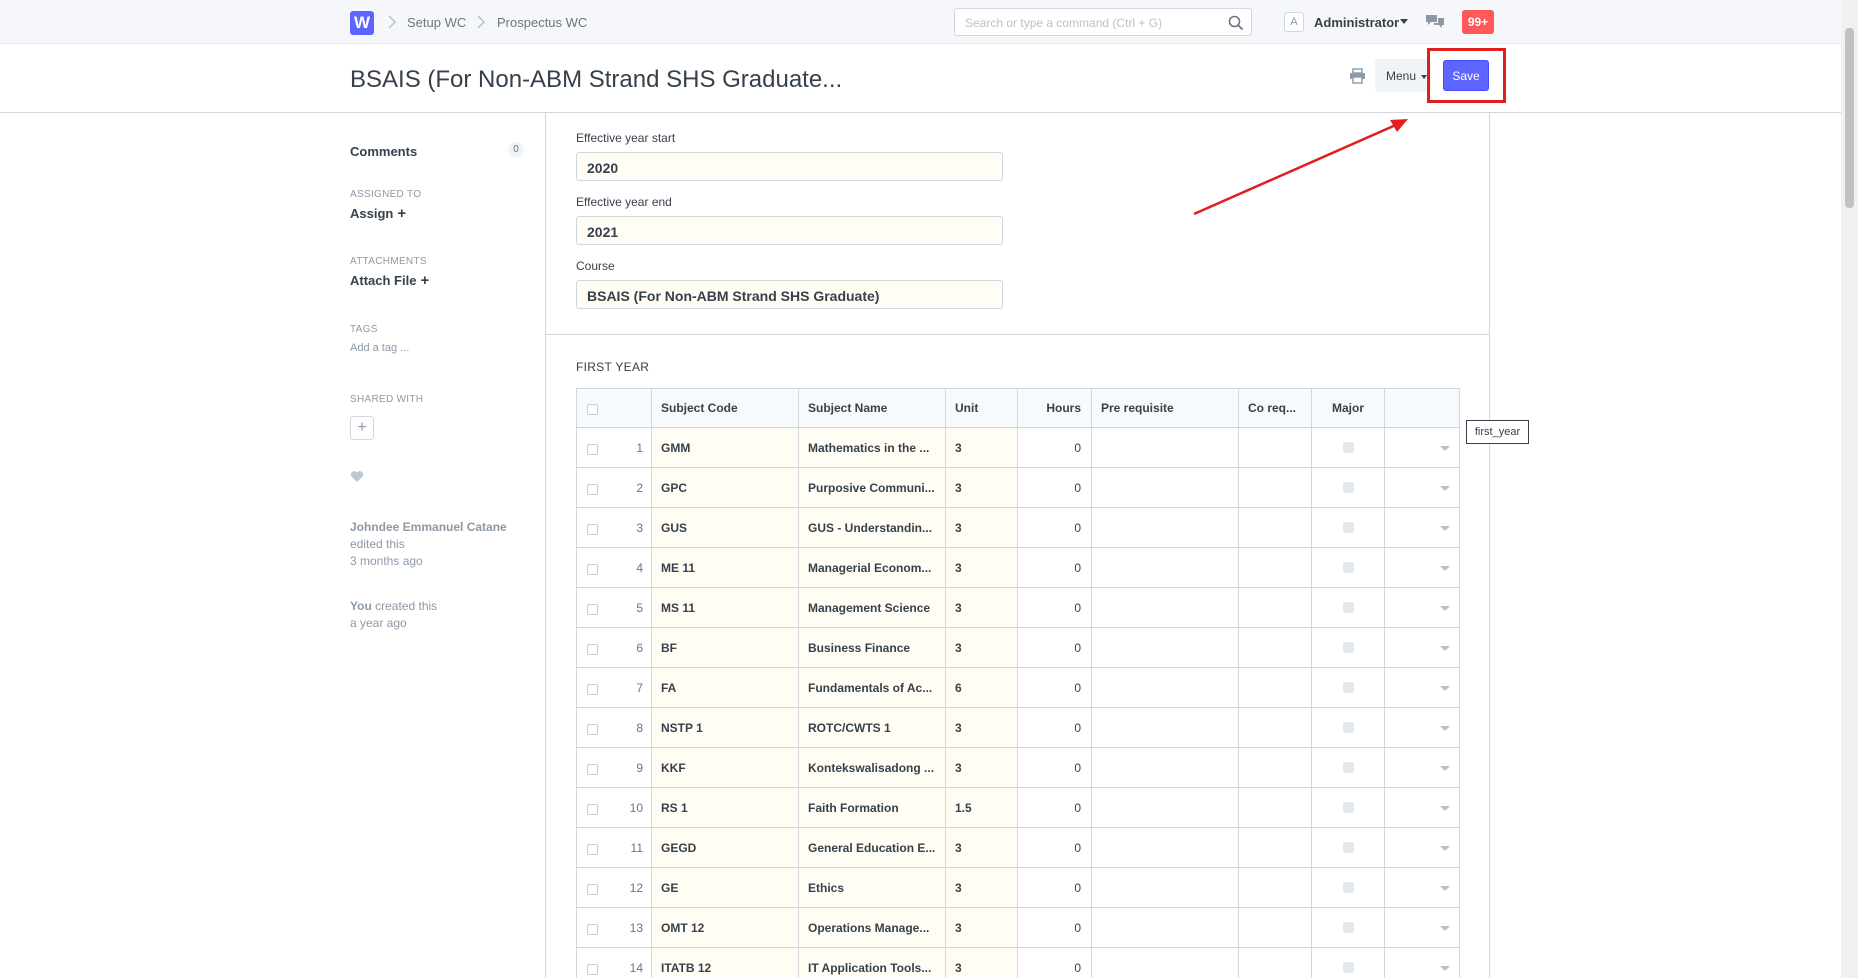  What do you see at coordinates (982, 807) in the screenshot?
I see `unit-cell: 1.5` at bounding box center [982, 807].